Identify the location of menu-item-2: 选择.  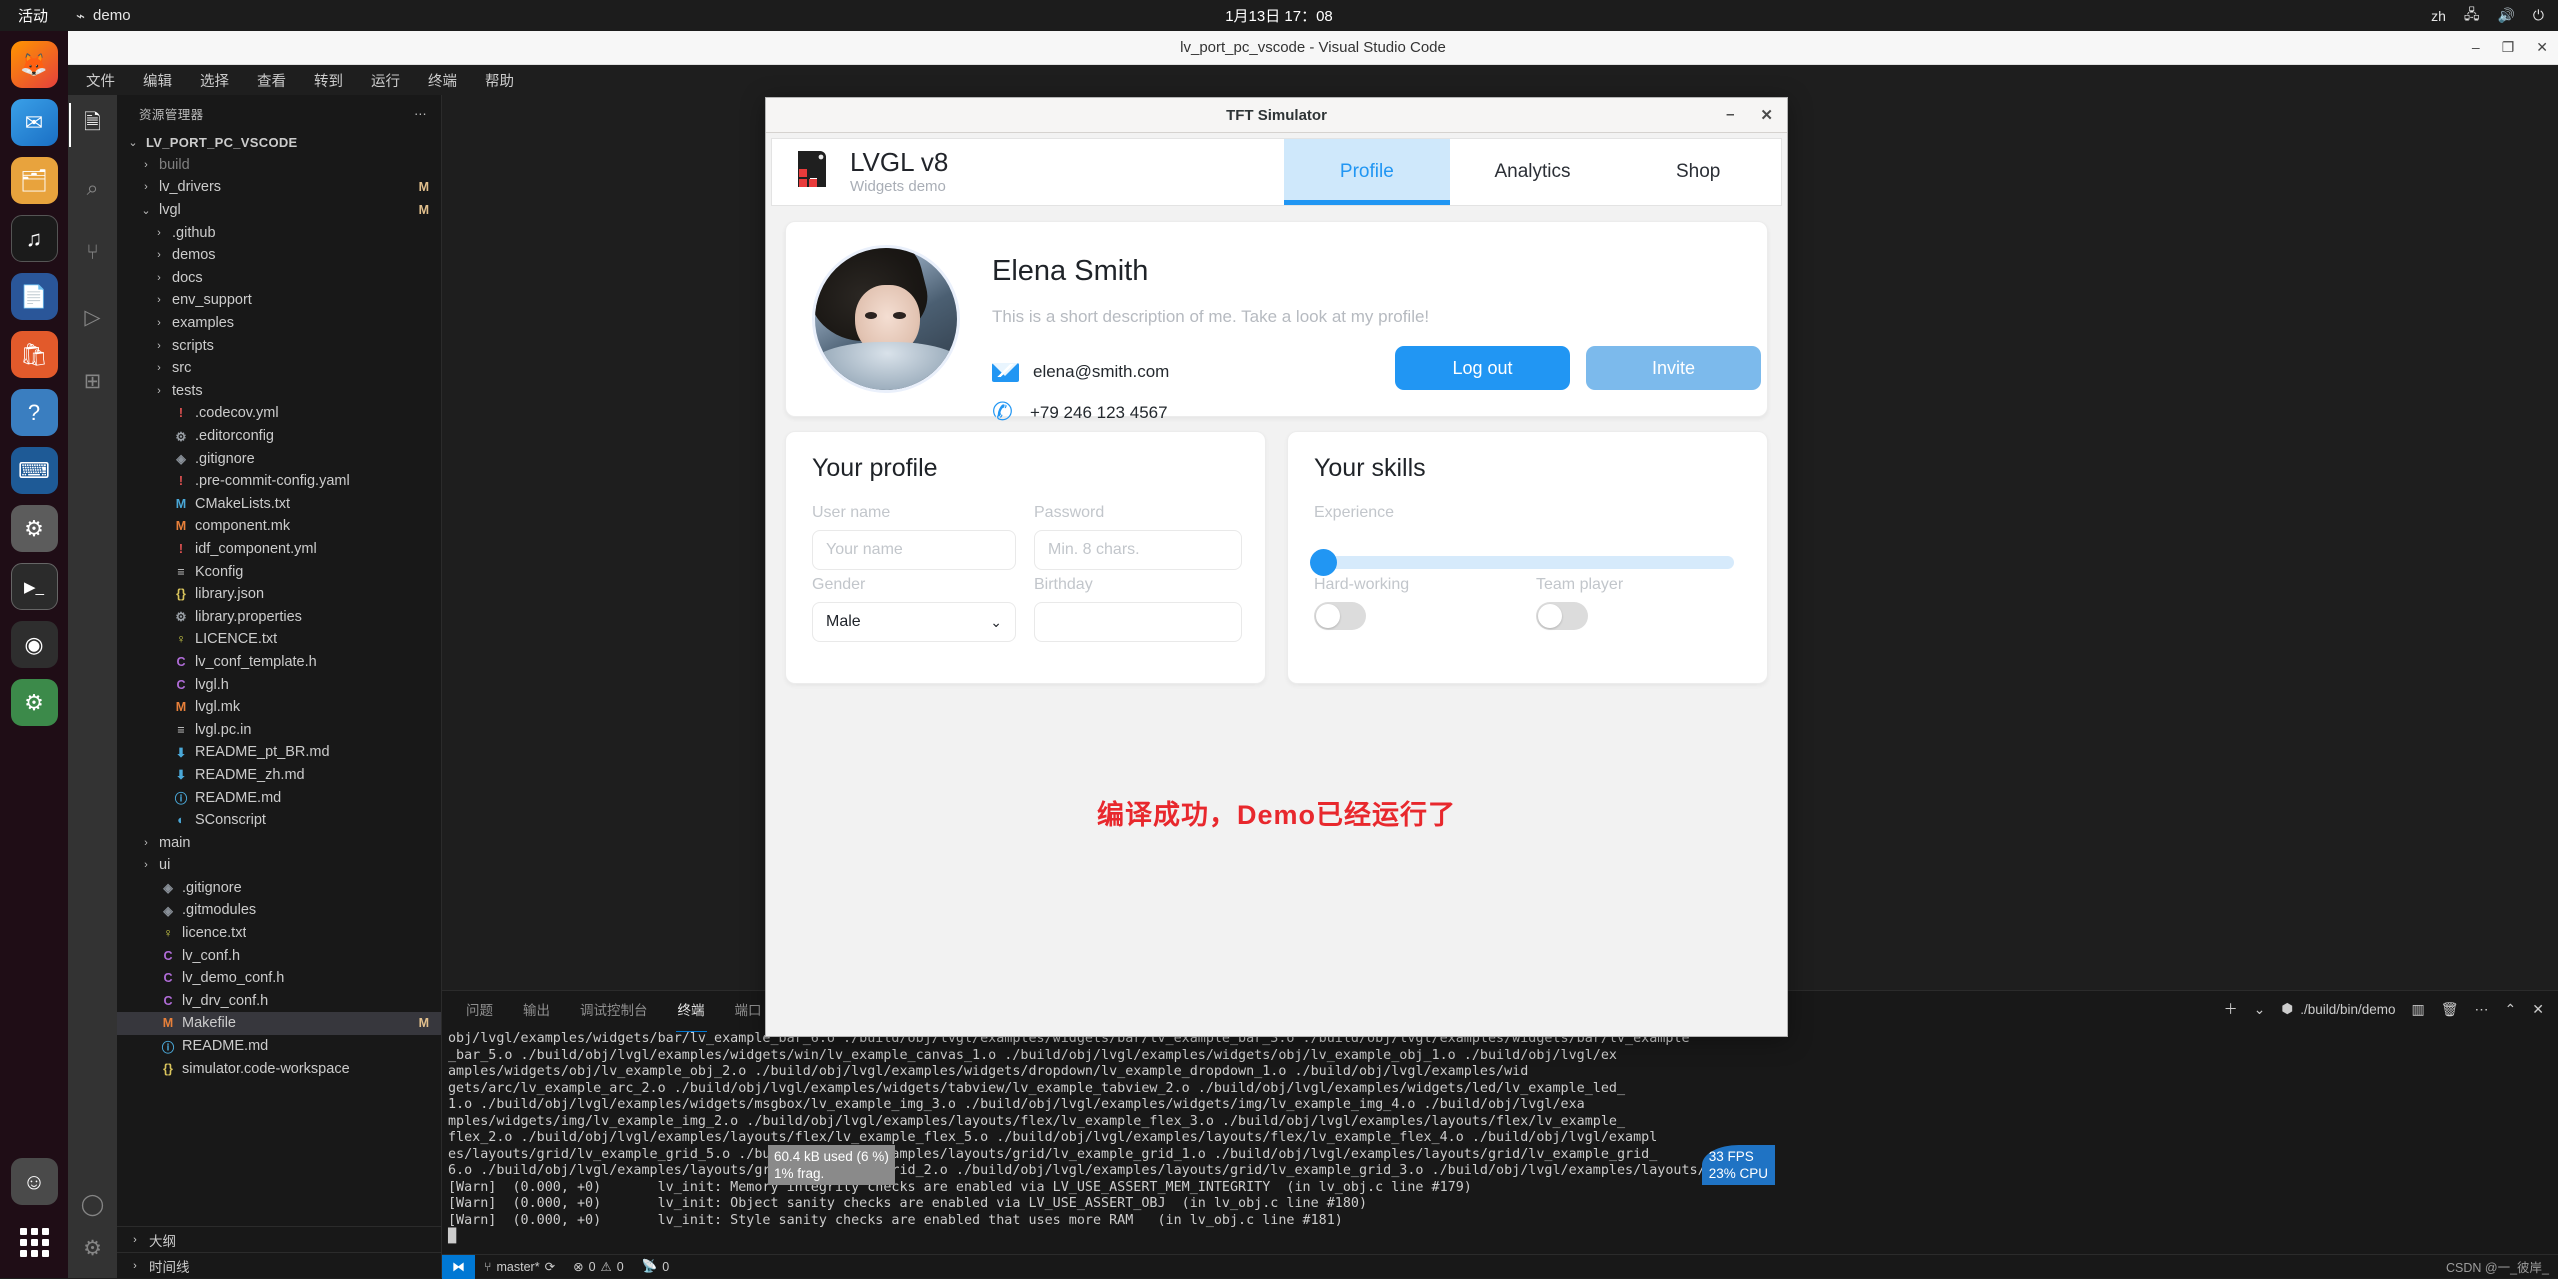
(214, 80).